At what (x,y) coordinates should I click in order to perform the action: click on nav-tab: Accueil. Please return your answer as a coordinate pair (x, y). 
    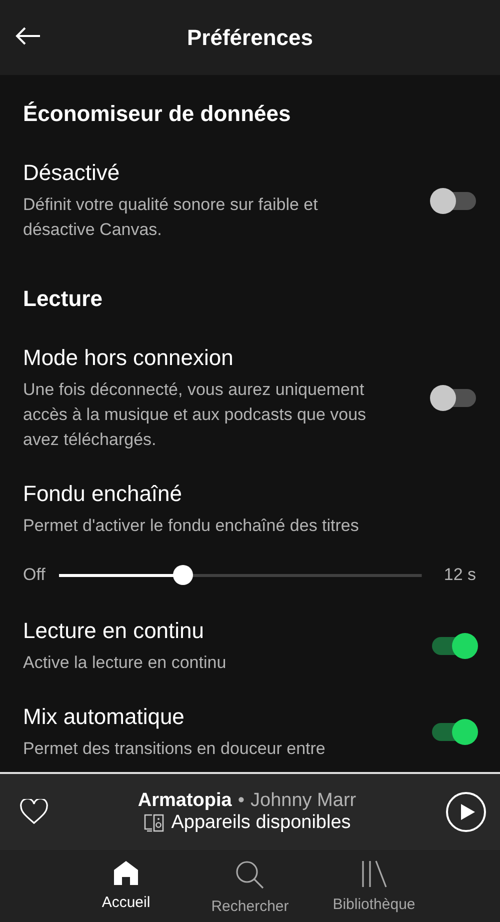
    Looking at the image, I should click on (126, 886).